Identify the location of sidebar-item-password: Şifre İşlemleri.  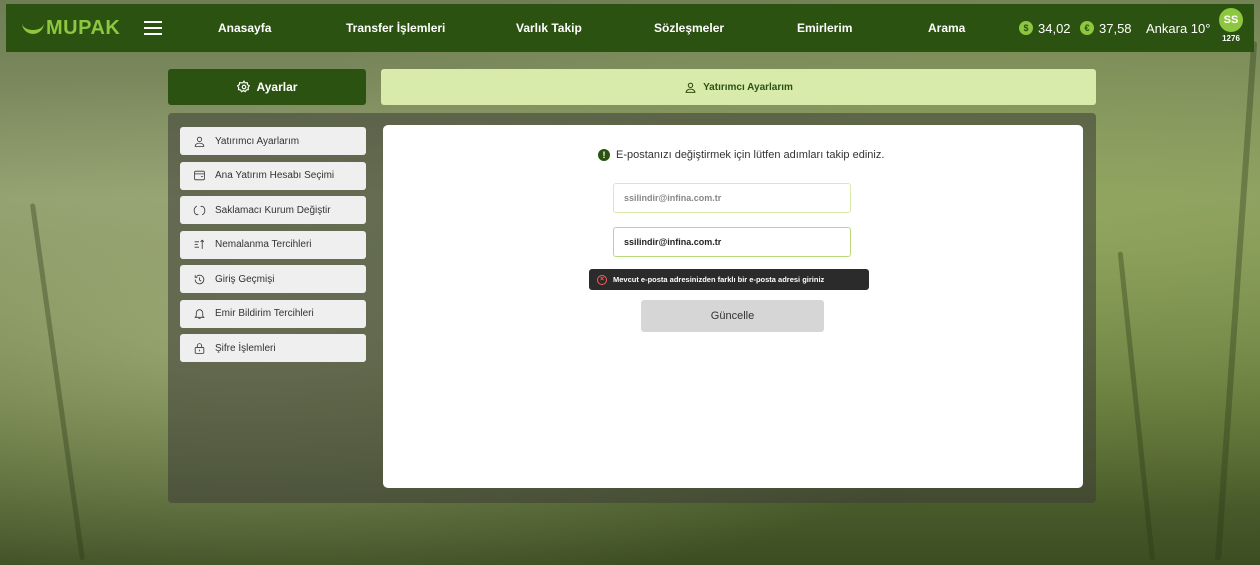
(273, 348).